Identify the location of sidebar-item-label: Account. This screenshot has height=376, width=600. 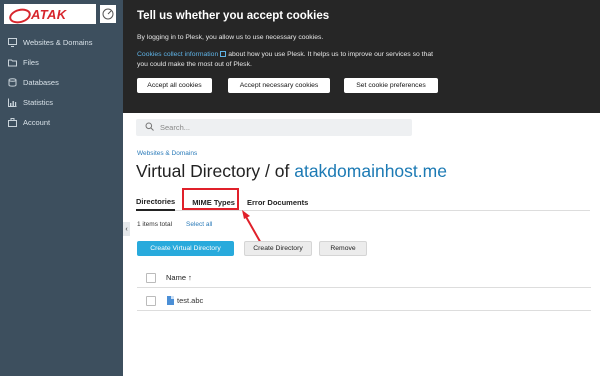
(37, 122).